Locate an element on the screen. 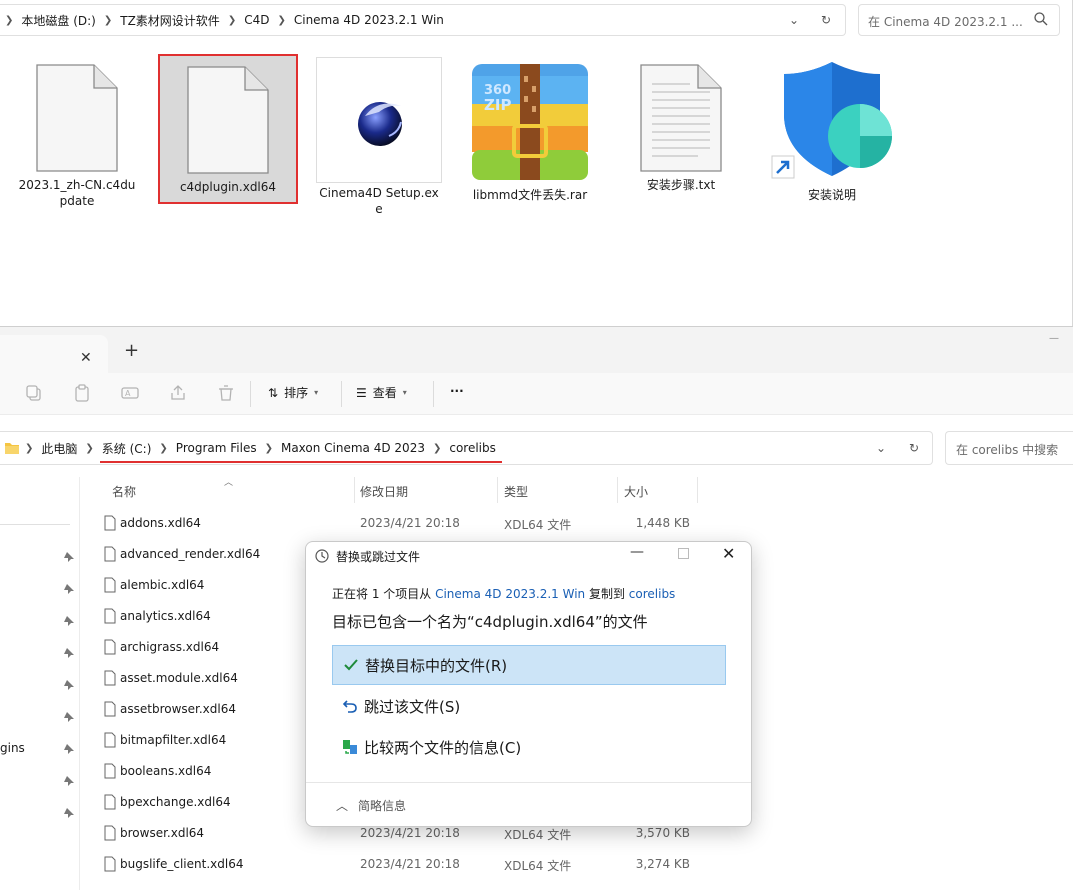 The height and width of the screenshot is (890, 1073). column-header-size: 大小 is located at coordinates (636, 491).